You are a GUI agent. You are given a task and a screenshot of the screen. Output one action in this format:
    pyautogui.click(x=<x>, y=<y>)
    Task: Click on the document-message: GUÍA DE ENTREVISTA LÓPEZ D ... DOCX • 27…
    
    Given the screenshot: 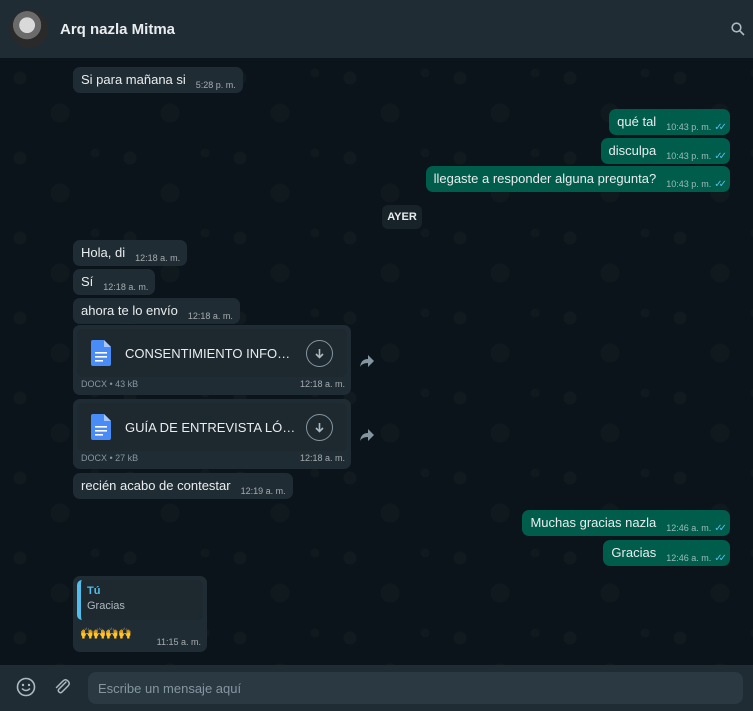 What is the action you would take?
    pyautogui.click(x=212, y=434)
    